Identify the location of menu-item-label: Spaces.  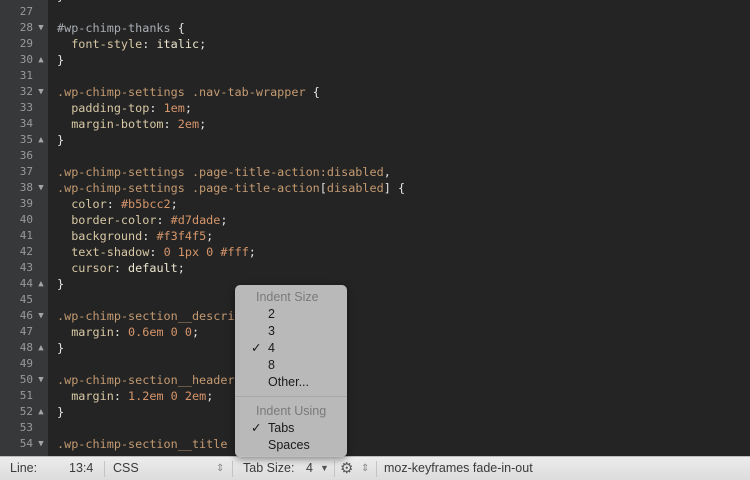
(289, 445).